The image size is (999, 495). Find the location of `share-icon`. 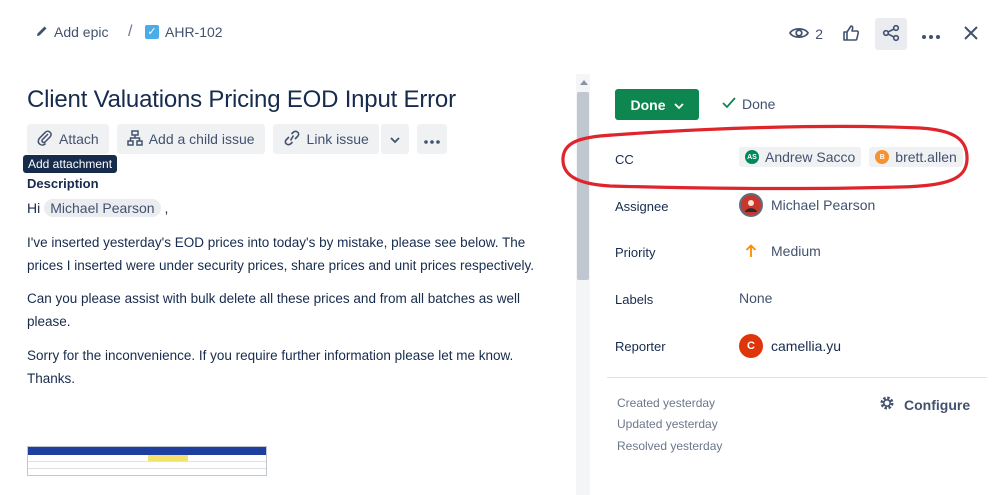

share-icon is located at coordinates (891, 34).